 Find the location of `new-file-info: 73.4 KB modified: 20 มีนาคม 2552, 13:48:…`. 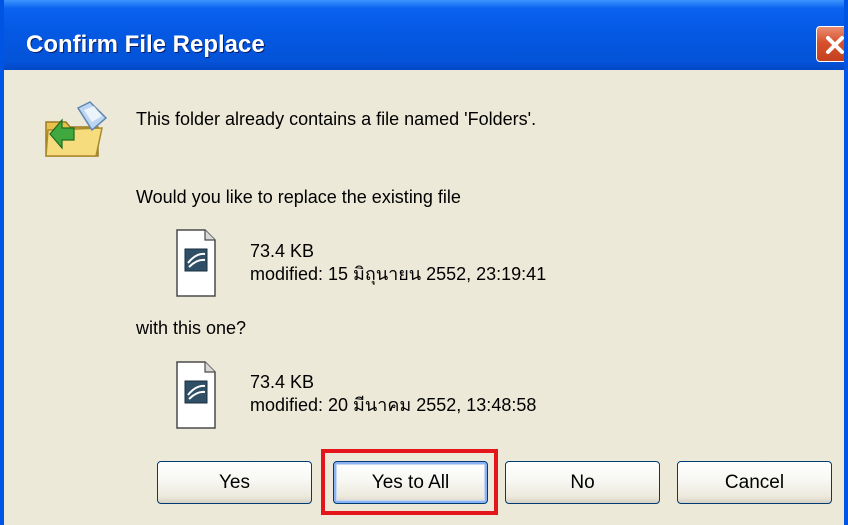

new-file-info: 73.4 KB modified: 20 มีนาคม 2552, 13:48:… is located at coordinates (393, 394).